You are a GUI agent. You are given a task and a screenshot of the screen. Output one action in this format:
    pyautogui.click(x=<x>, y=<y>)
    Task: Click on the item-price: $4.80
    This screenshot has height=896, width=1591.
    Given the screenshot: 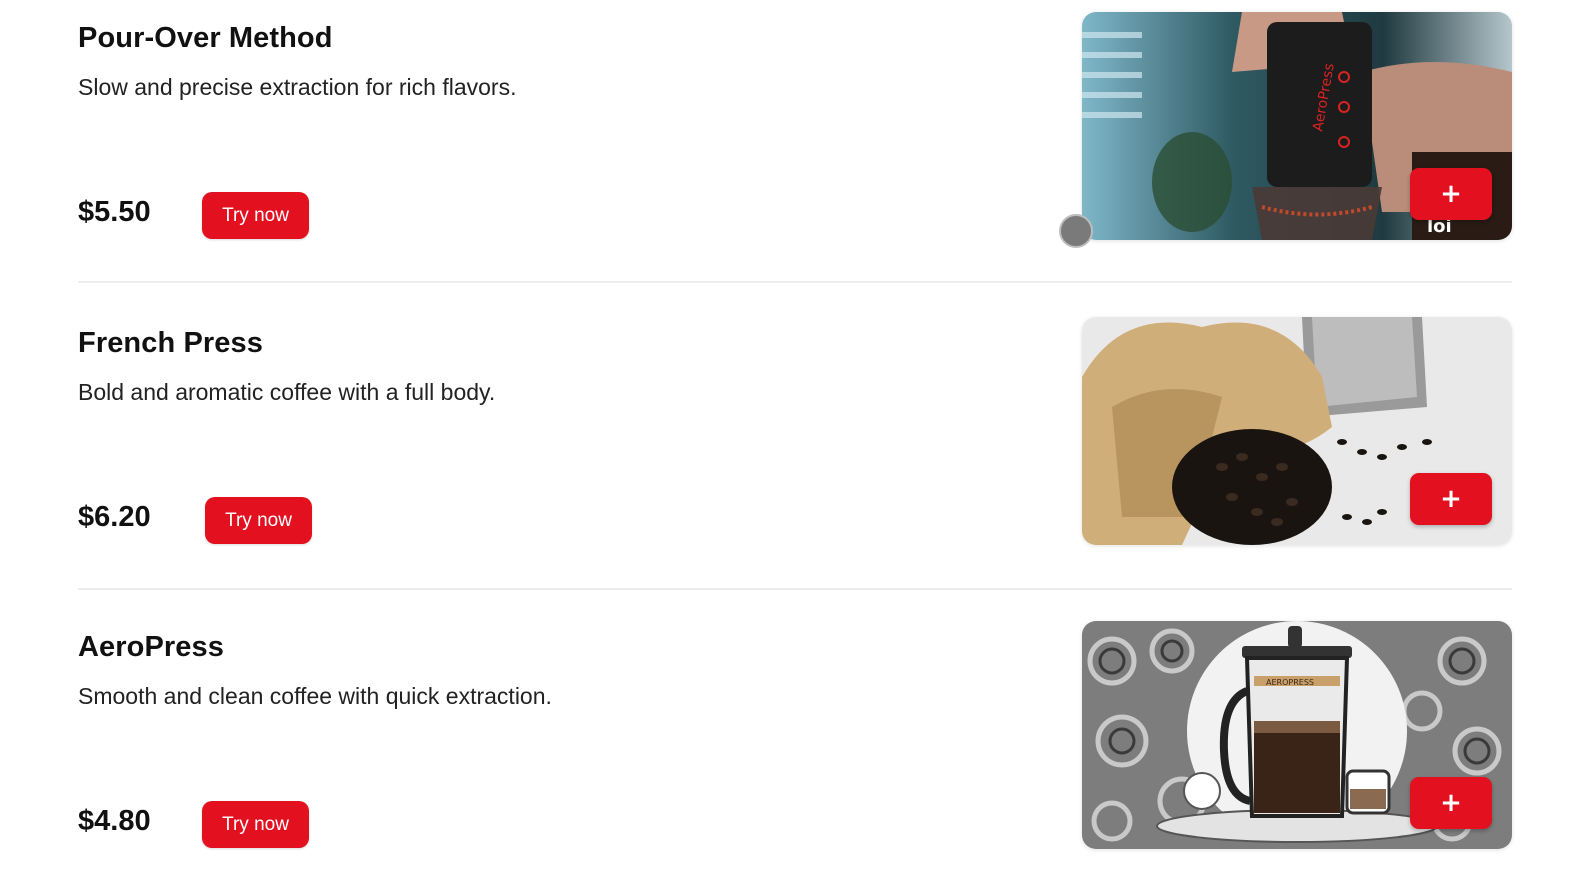 What is the action you would take?
    pyautogui.click(x=114, y=821)
    